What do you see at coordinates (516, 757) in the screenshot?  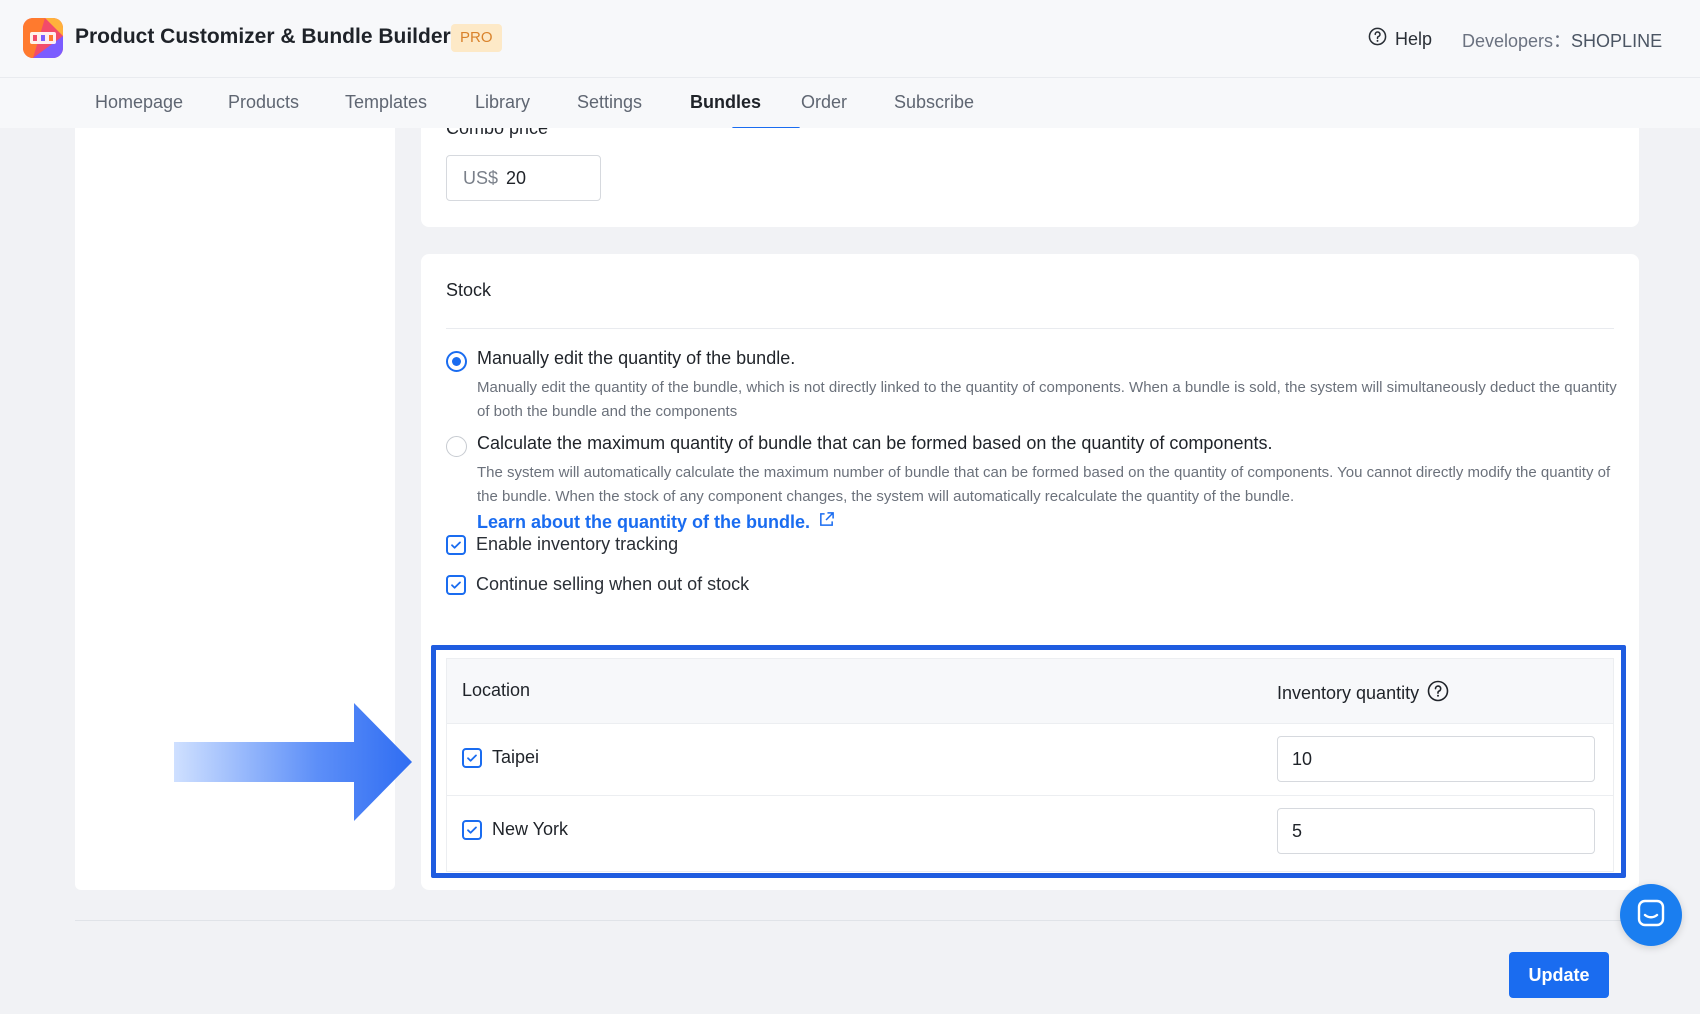 I see `taipei-label: Taipei` at bounding box center [516, 757].